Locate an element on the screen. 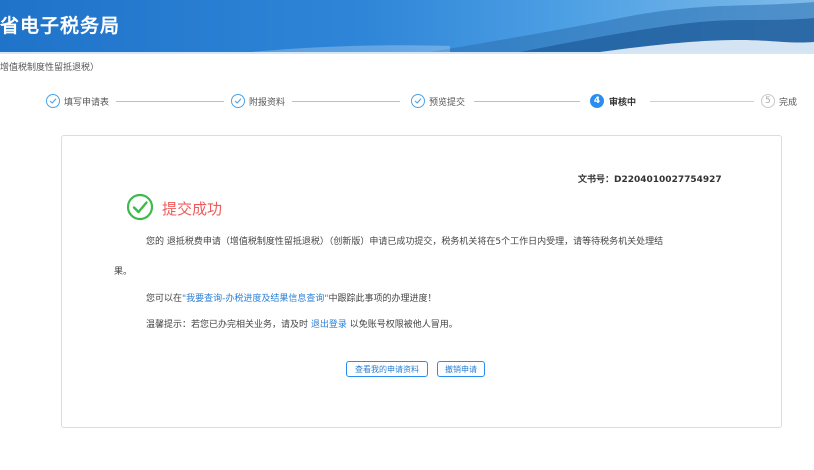  query-hint-suffix: 中跟踪此事项的办理进度！ is located at coordinates (382, 299).